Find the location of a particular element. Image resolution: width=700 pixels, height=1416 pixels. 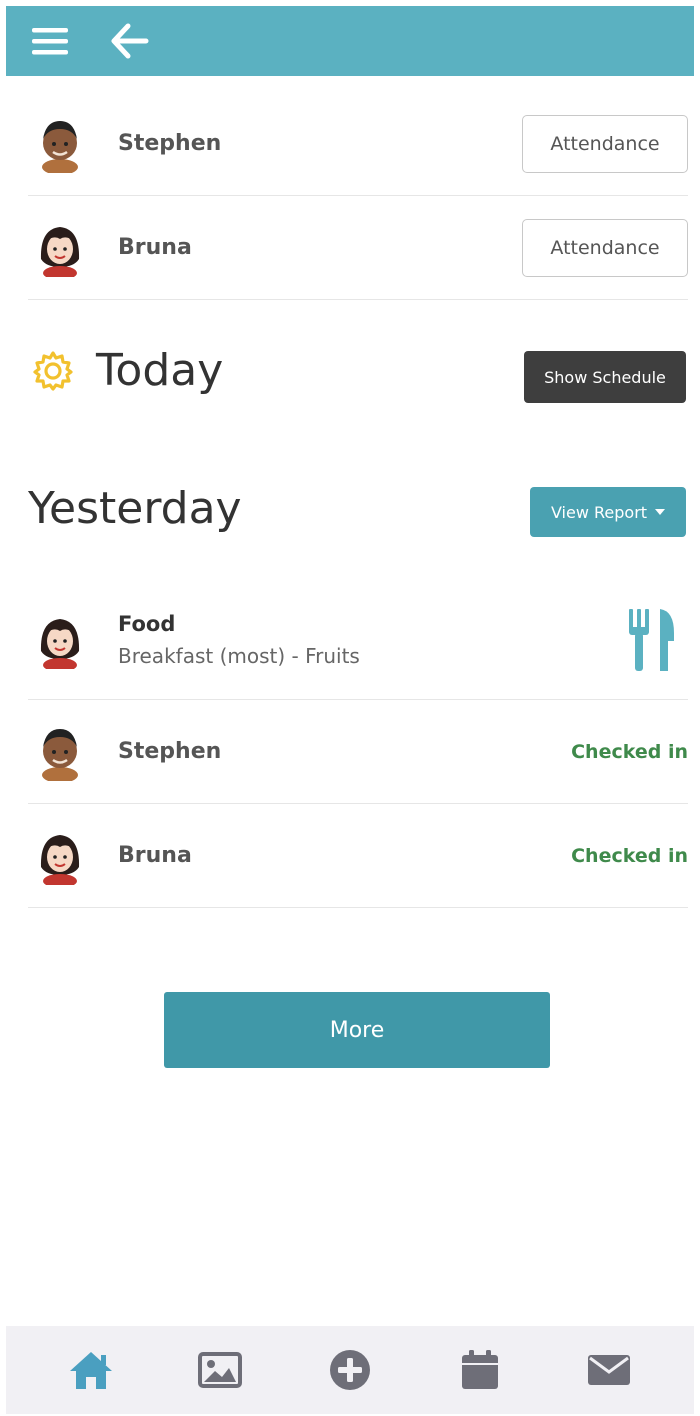

calendar-icon is located at coordinates (479, 1369).